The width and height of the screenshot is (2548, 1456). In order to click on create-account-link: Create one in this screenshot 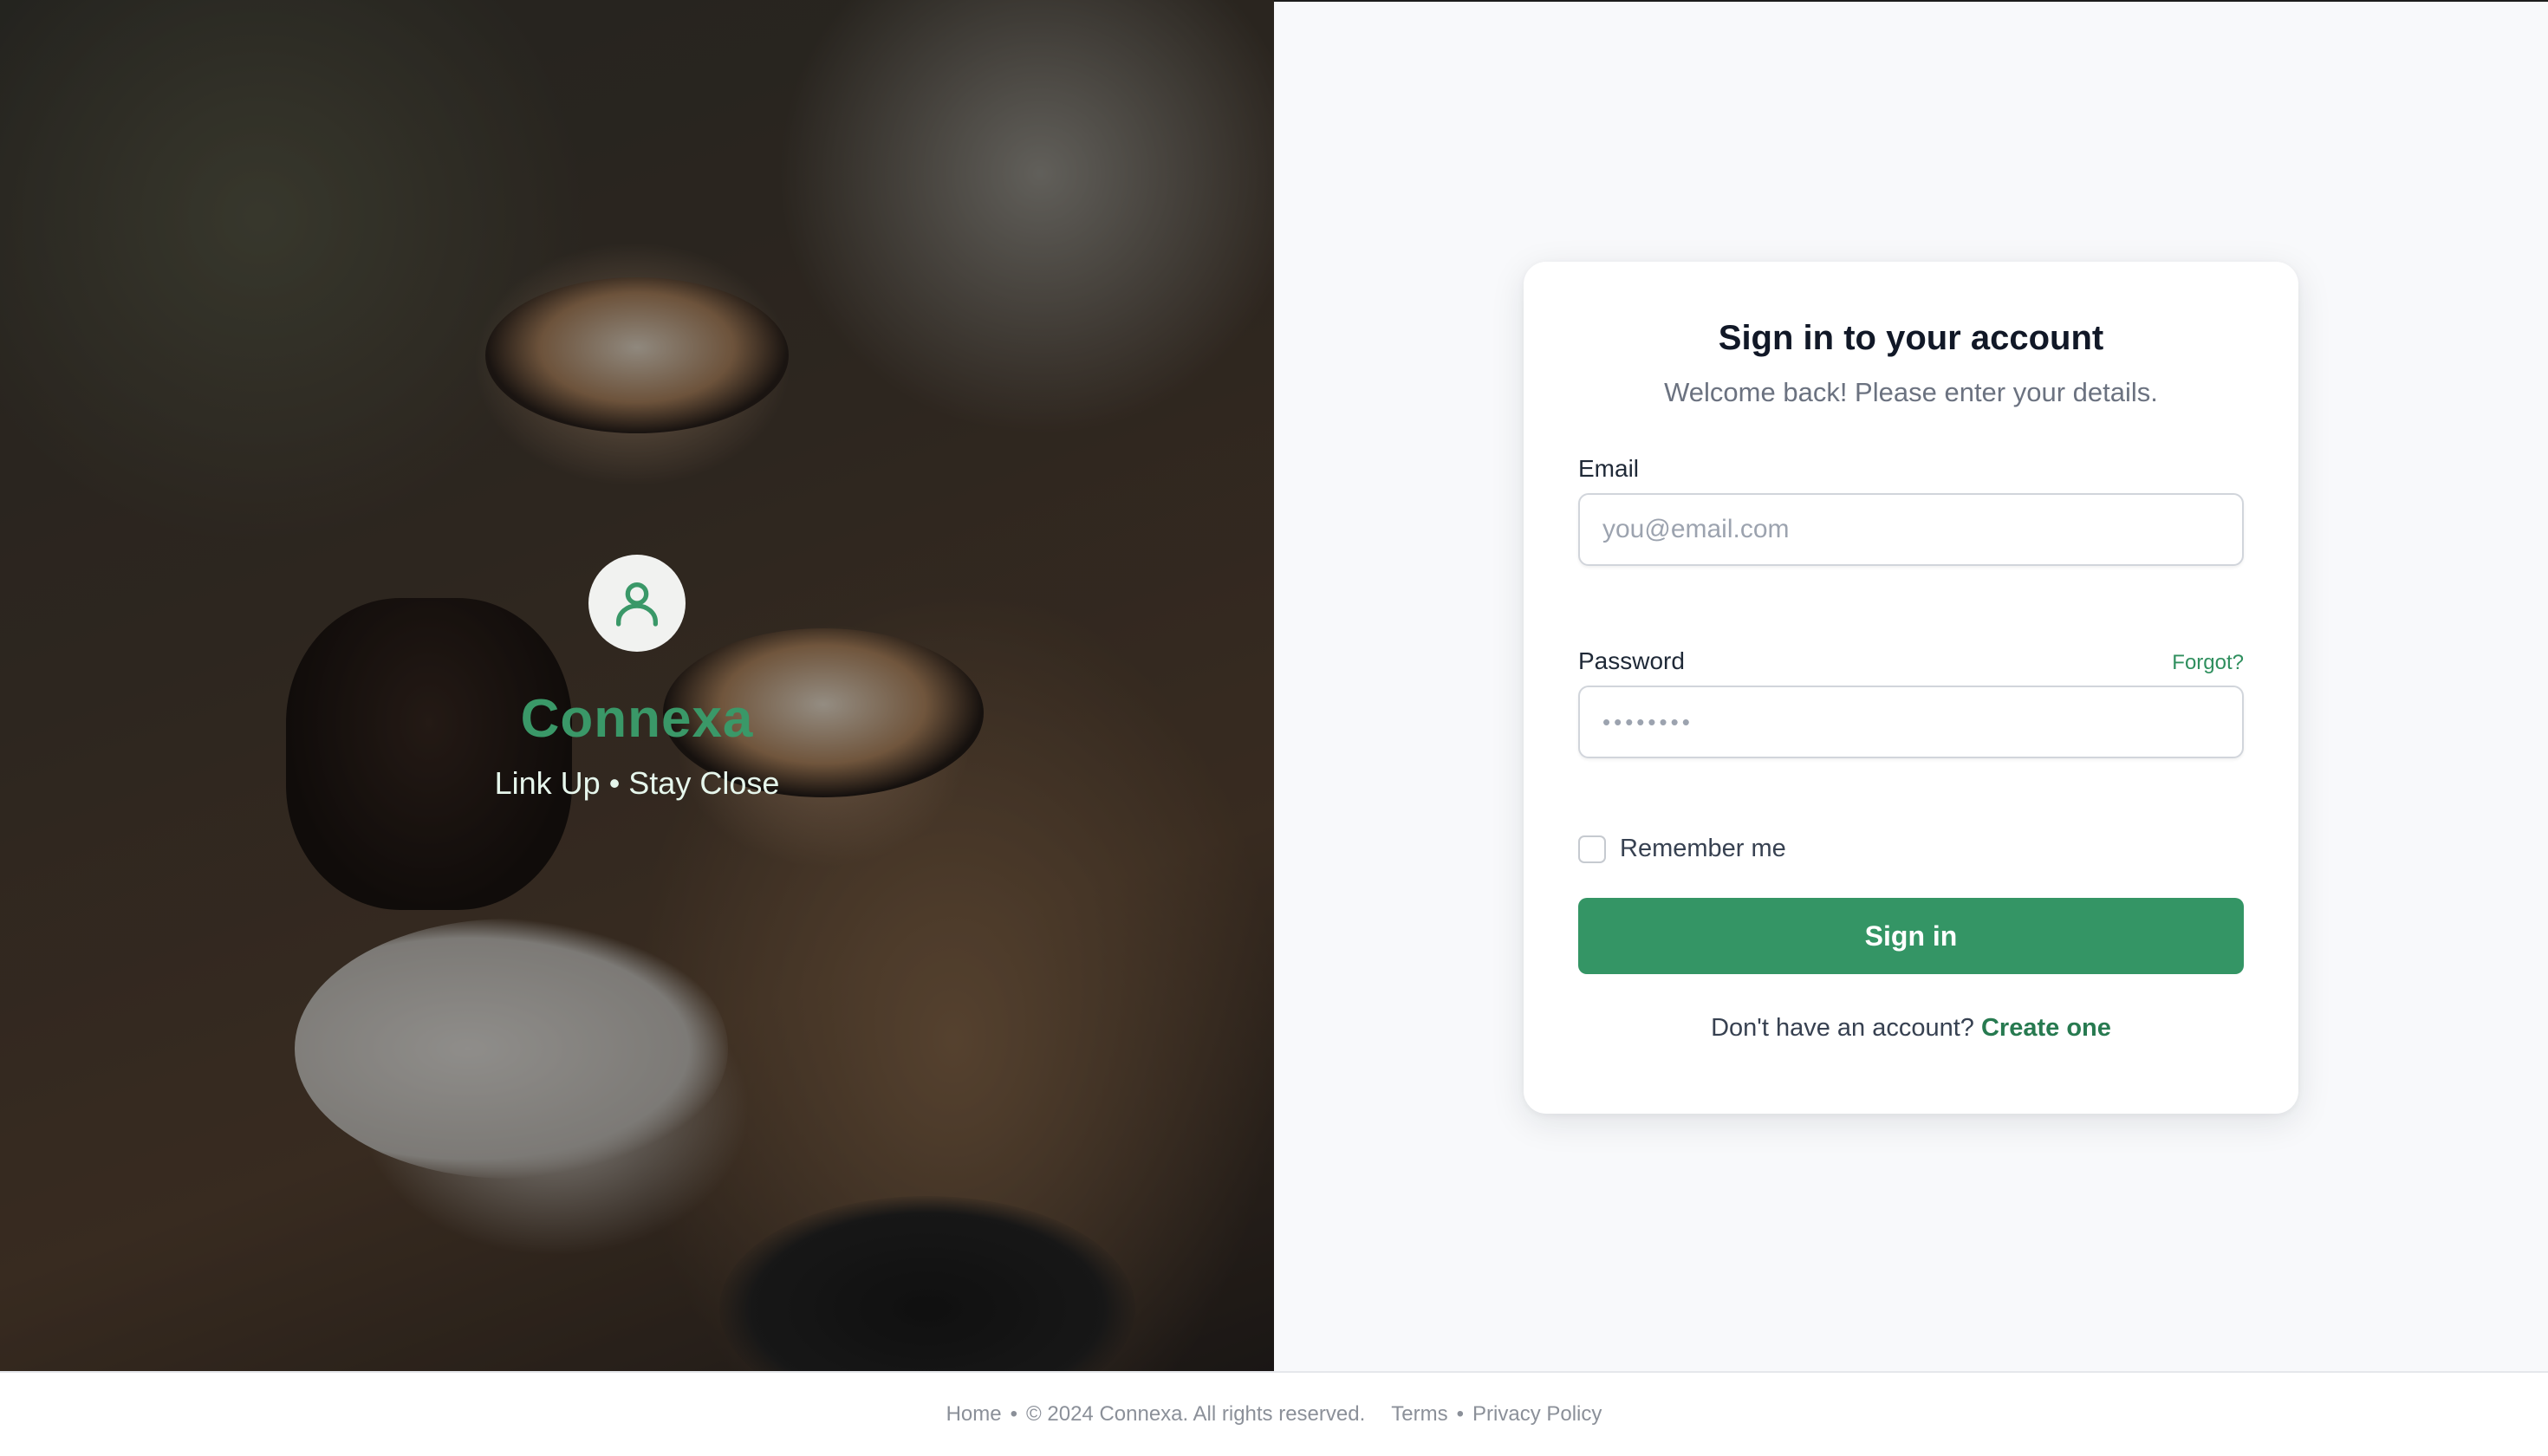, I will do `click(2046, 1028)`.